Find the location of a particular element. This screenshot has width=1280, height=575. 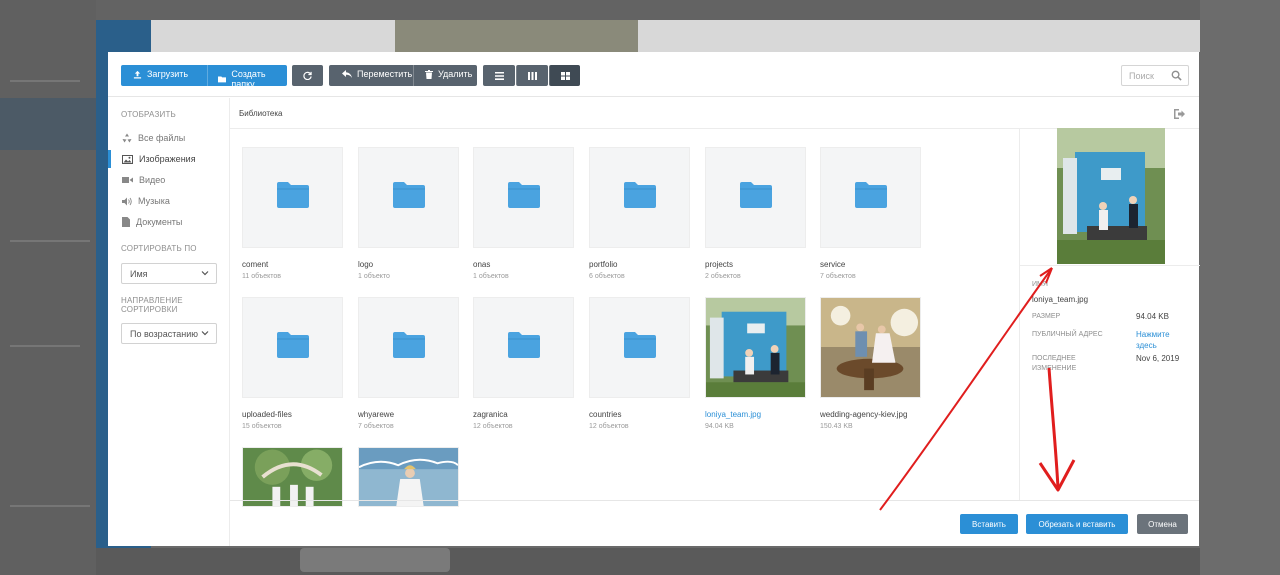

file-meta: 6 объектов is located at coordinates (607, 276).